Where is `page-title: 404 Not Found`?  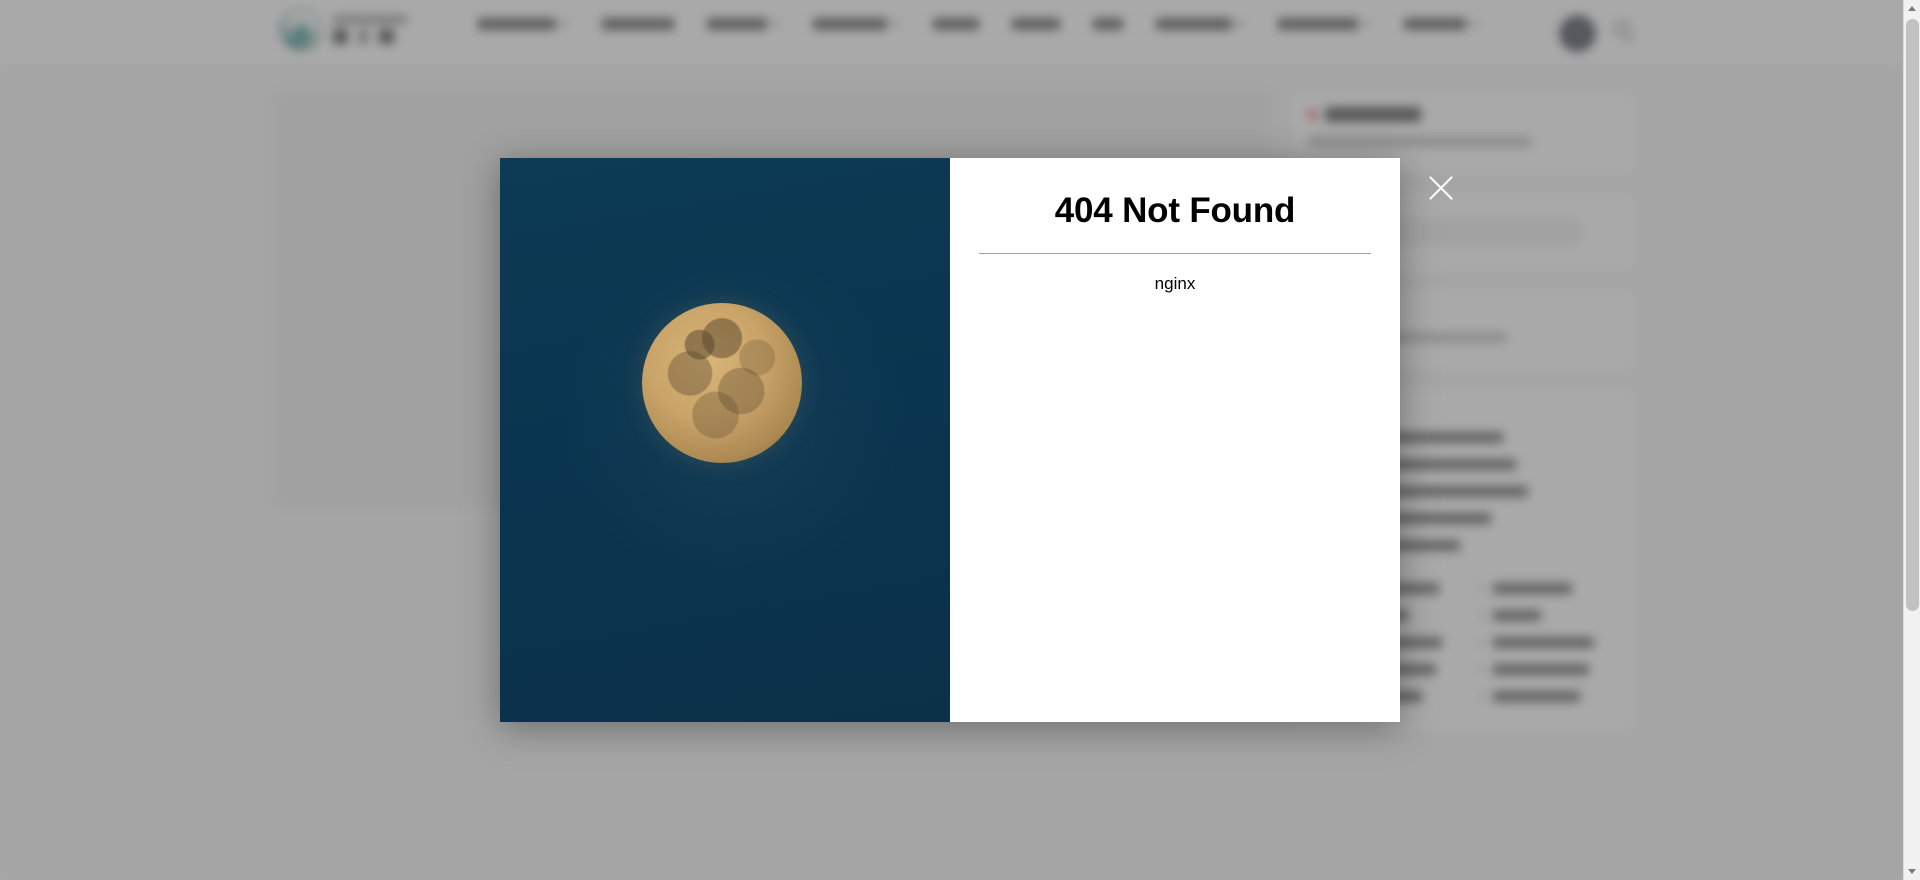
page-title: 404 Not Found is located at coordinates (1175, 210).